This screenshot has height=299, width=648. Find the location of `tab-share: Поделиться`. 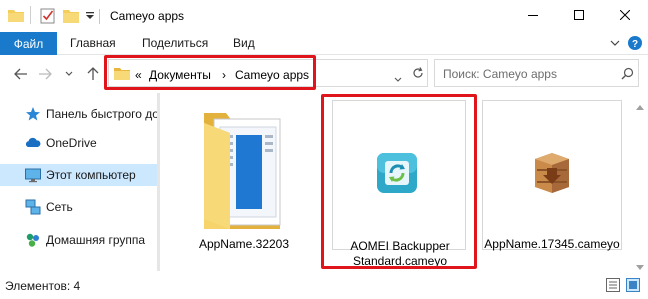

tab-share: Поделиться is located at coordinates (175, 43).